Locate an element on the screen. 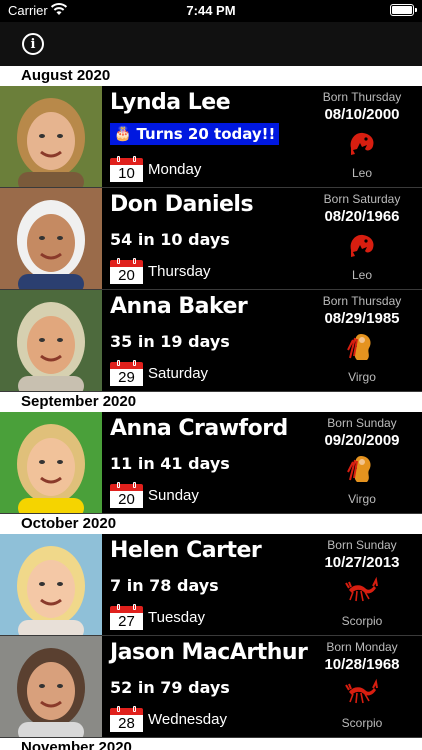 This screenshot has width=422, height=750. section-header: September 2020 is located at coordinates (211, 402).